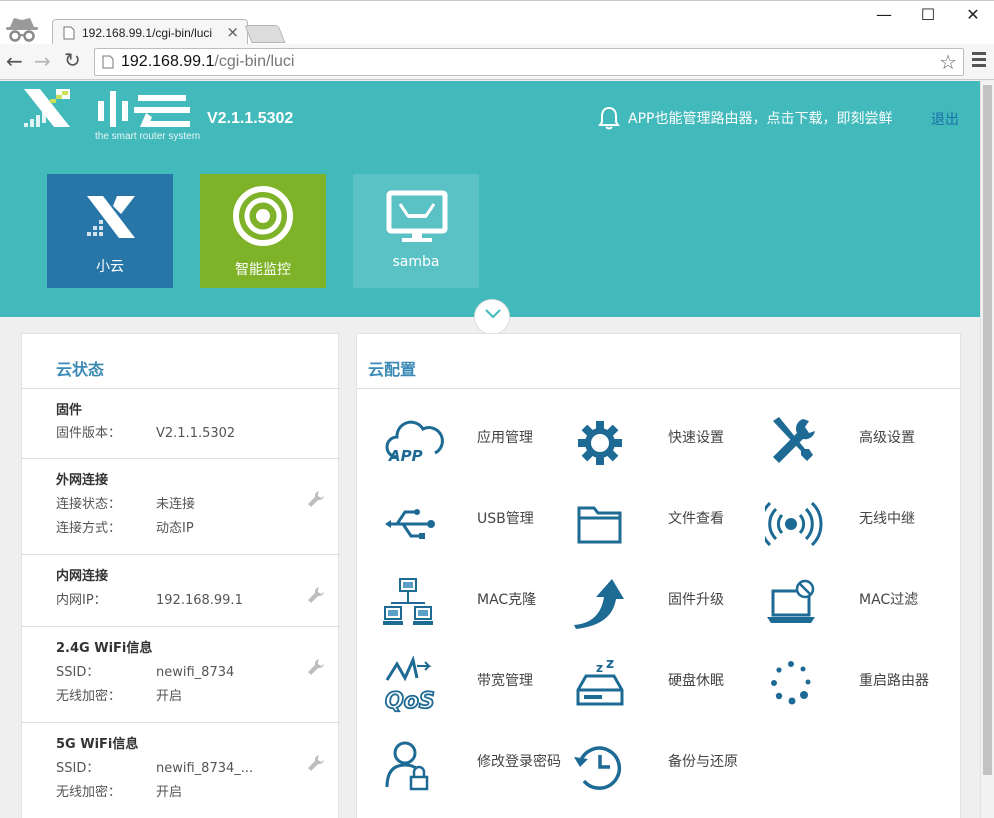  What do you see at coordinates (664, 686) in the screenshot?
I see `config-disk-sleep: z z 硬盘休眠` at bounding box center [664, 686].